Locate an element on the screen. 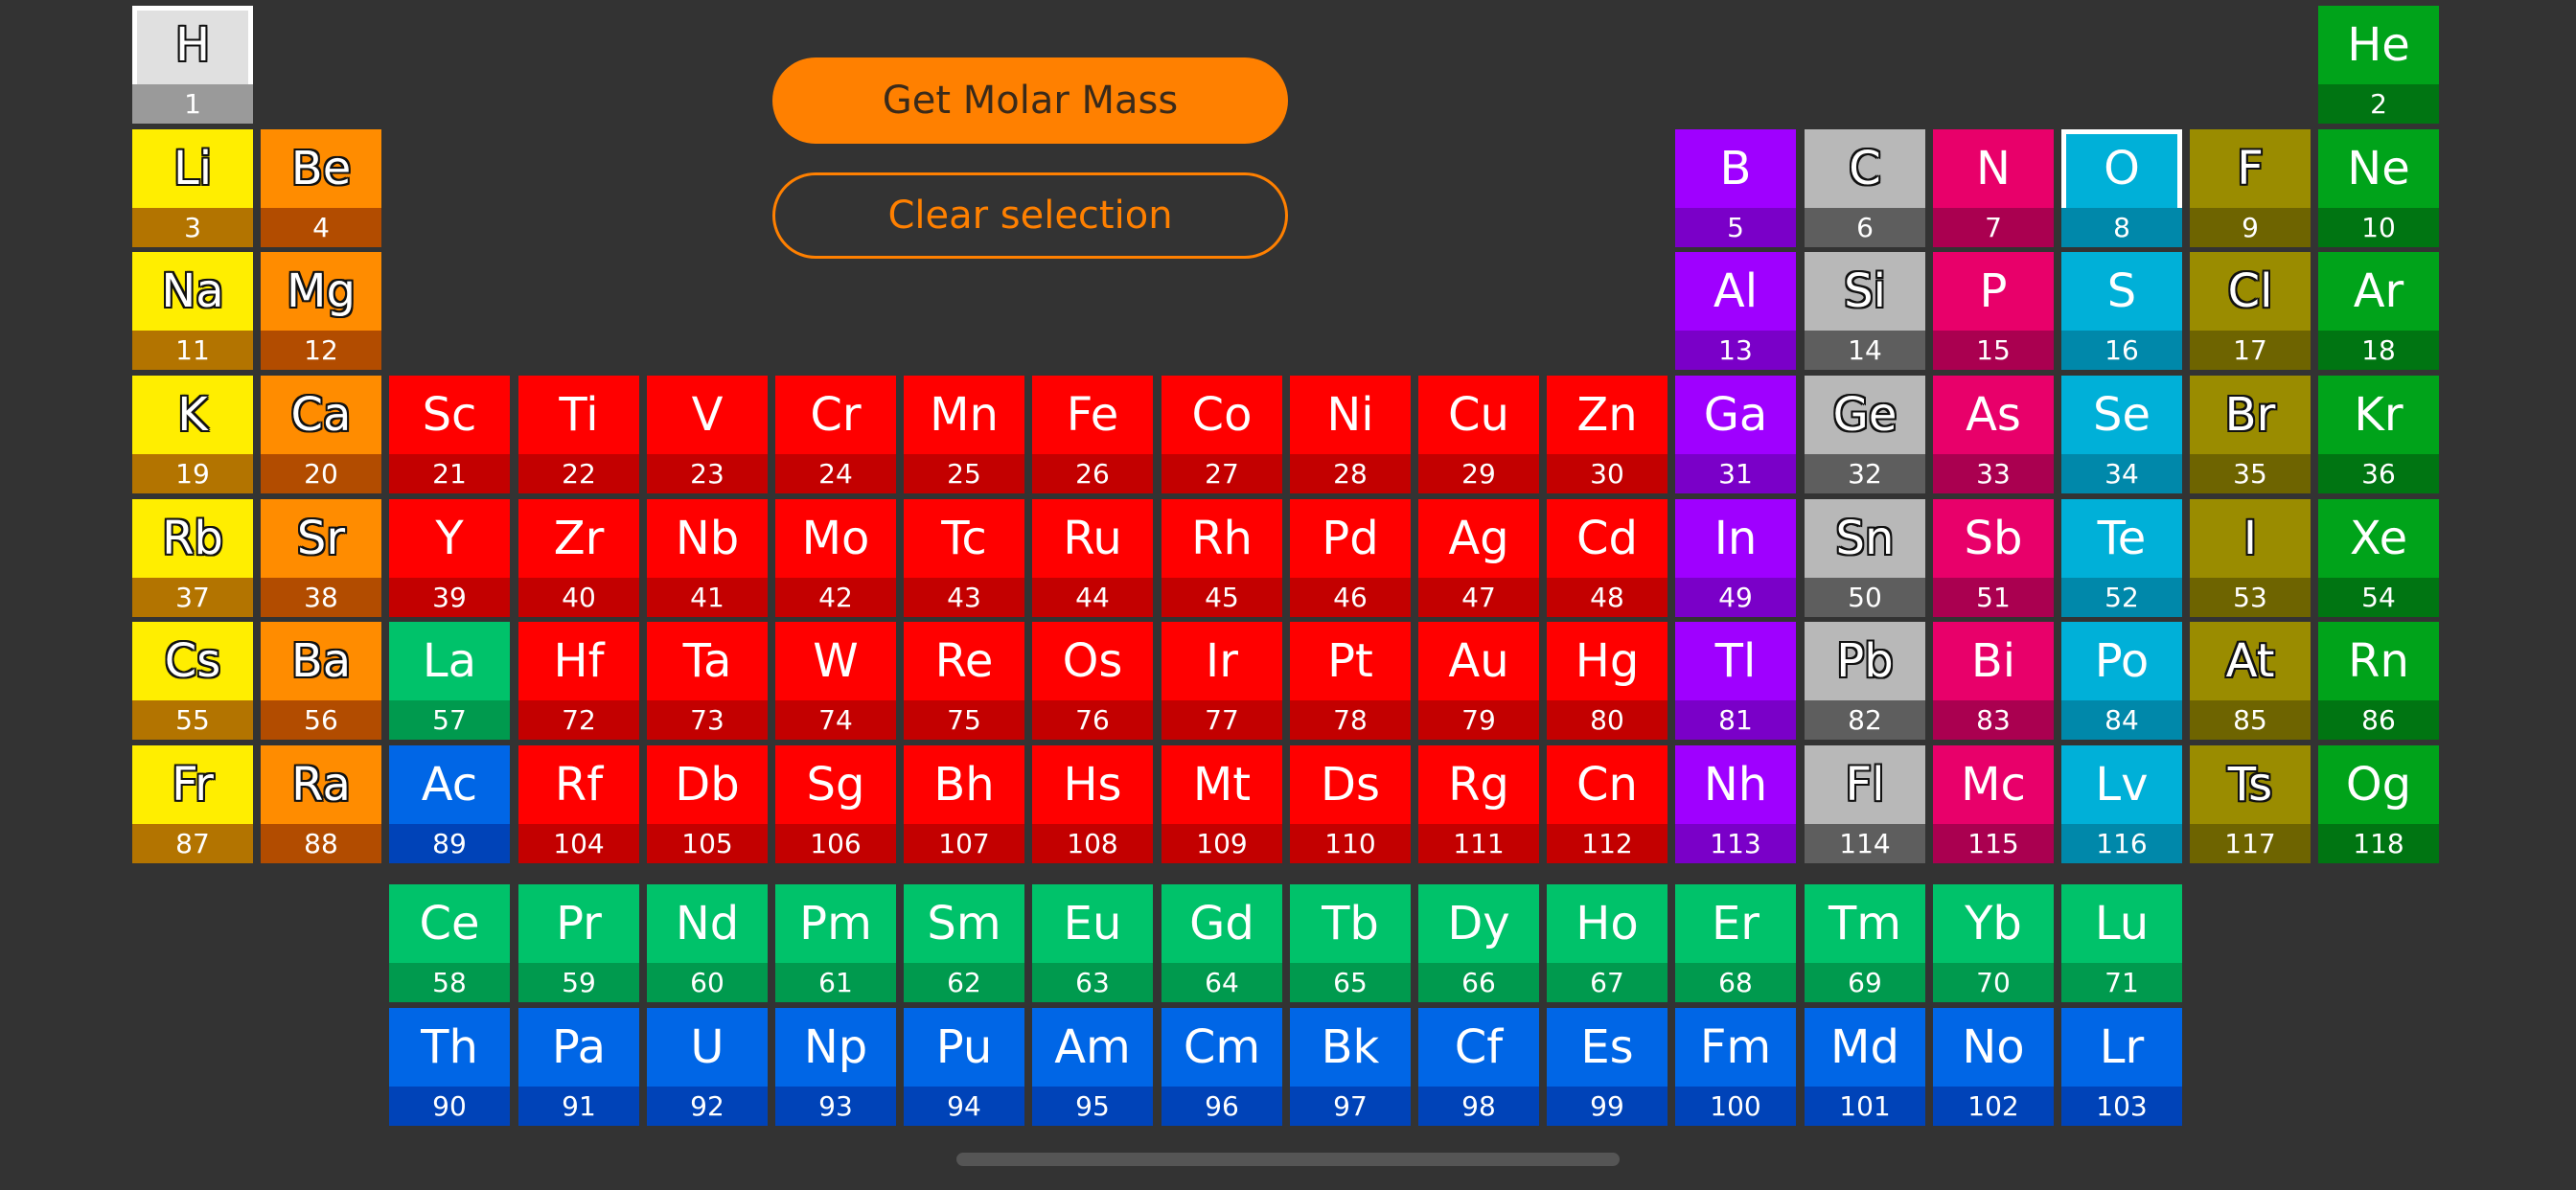  element-tile-pu: Pu 94 is located at coordinates (964, 1067).